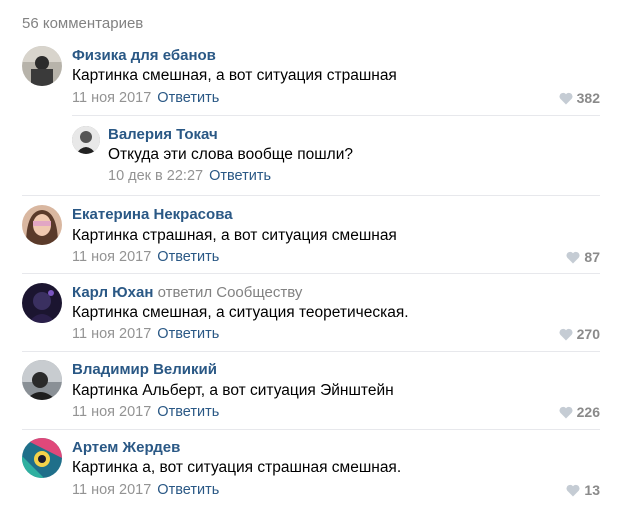 The width and height of the screenshot is (620, 505). I want to click on like-count: 382, so click(588, 98).